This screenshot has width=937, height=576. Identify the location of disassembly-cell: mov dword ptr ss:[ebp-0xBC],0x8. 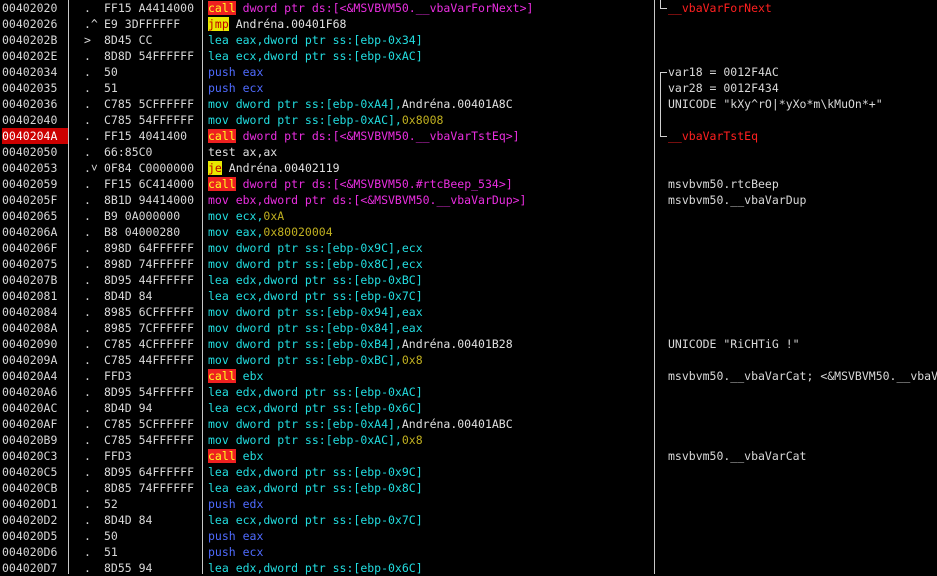
(431, 360).